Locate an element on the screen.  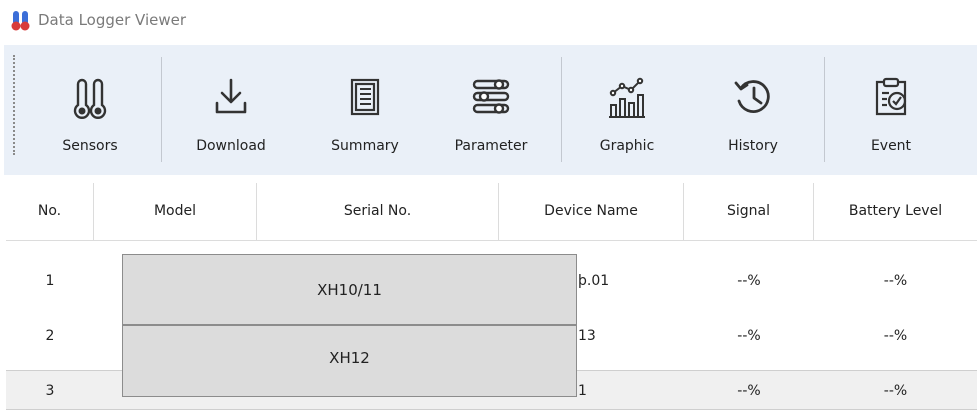
graphic-button: Graphic is located at coordinates (627, 110).